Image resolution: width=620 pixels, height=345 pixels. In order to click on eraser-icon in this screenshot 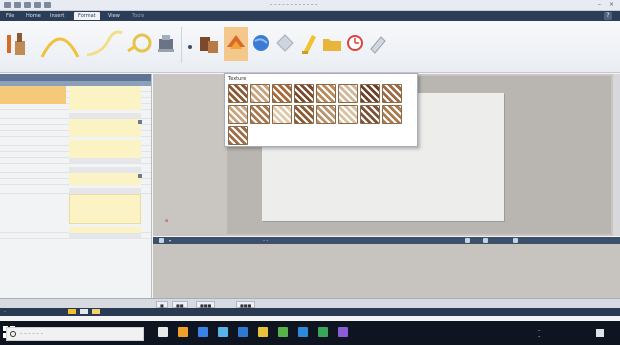, I will do `click(377, 44)`.